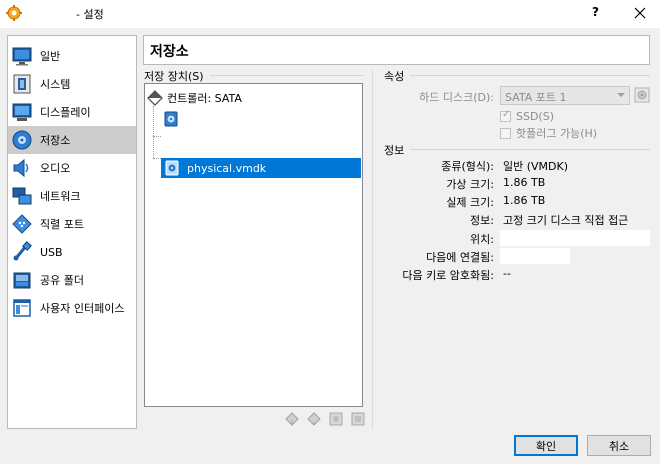 The image size is (660, 464). I want to click on info-type-value: 일반 (VMDK), so click(536, 166).